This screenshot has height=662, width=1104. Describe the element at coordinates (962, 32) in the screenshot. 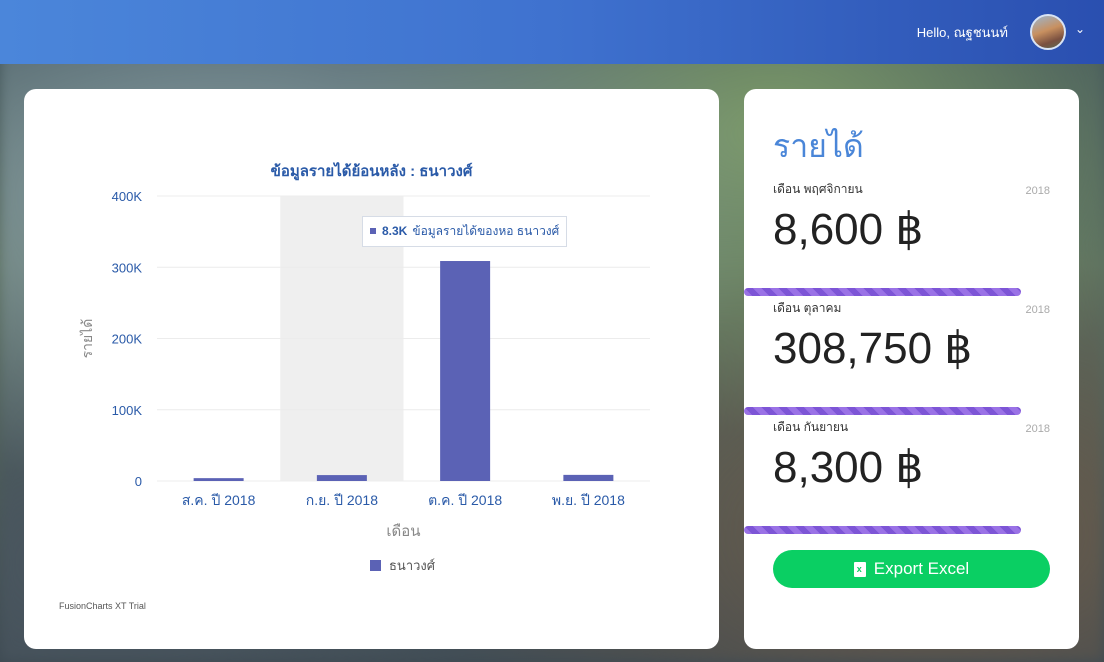

I see `user-greeting: Hello, ณฐชนนท์` at that location.